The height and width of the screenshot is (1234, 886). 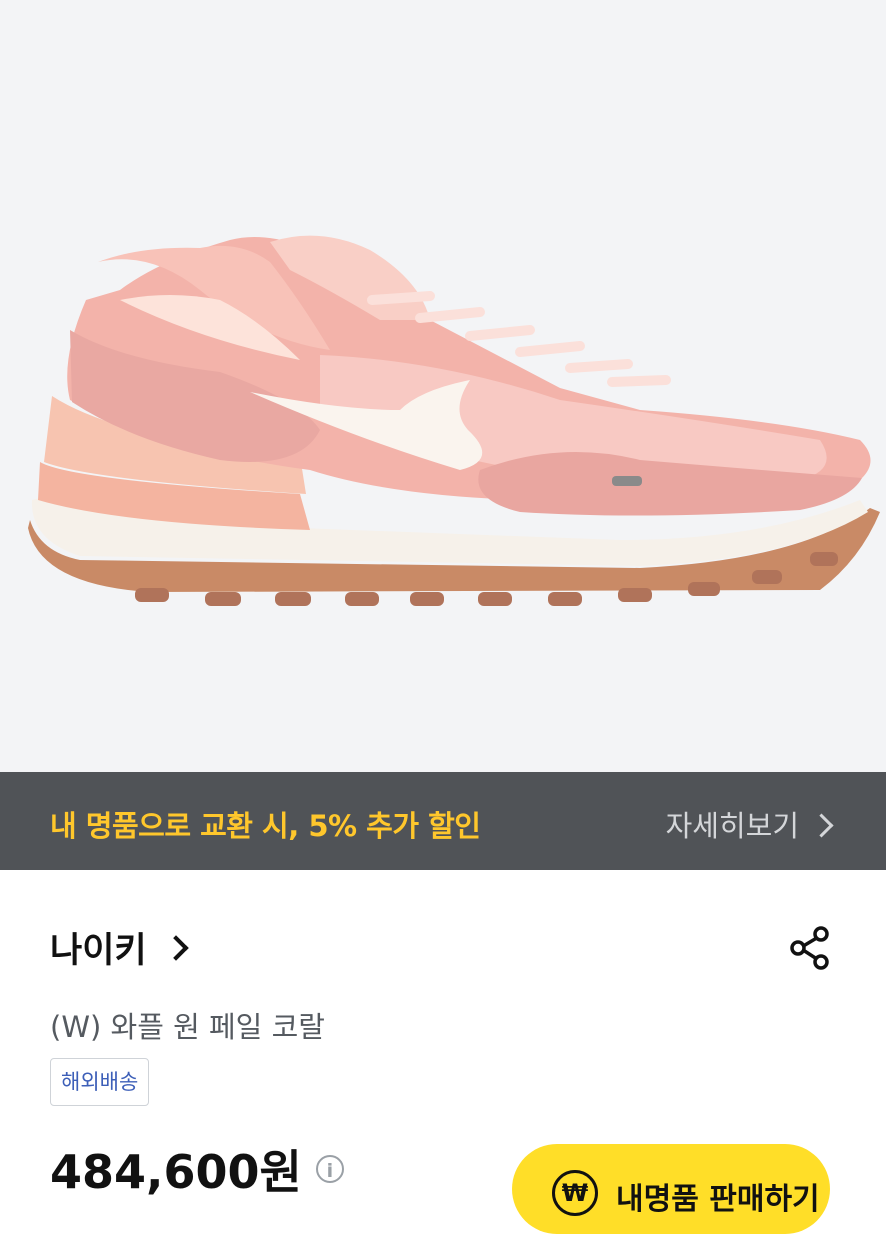 I want to click on promo-more-label: 자세히보기, so click(x=732, y=826).